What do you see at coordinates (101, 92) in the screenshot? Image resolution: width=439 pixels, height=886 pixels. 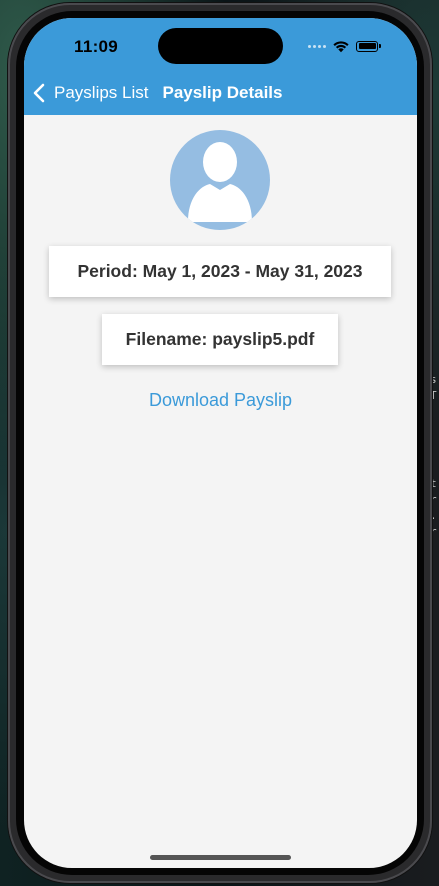 I see `back-button-label: Payslips List` at bounding box center [101, 92].